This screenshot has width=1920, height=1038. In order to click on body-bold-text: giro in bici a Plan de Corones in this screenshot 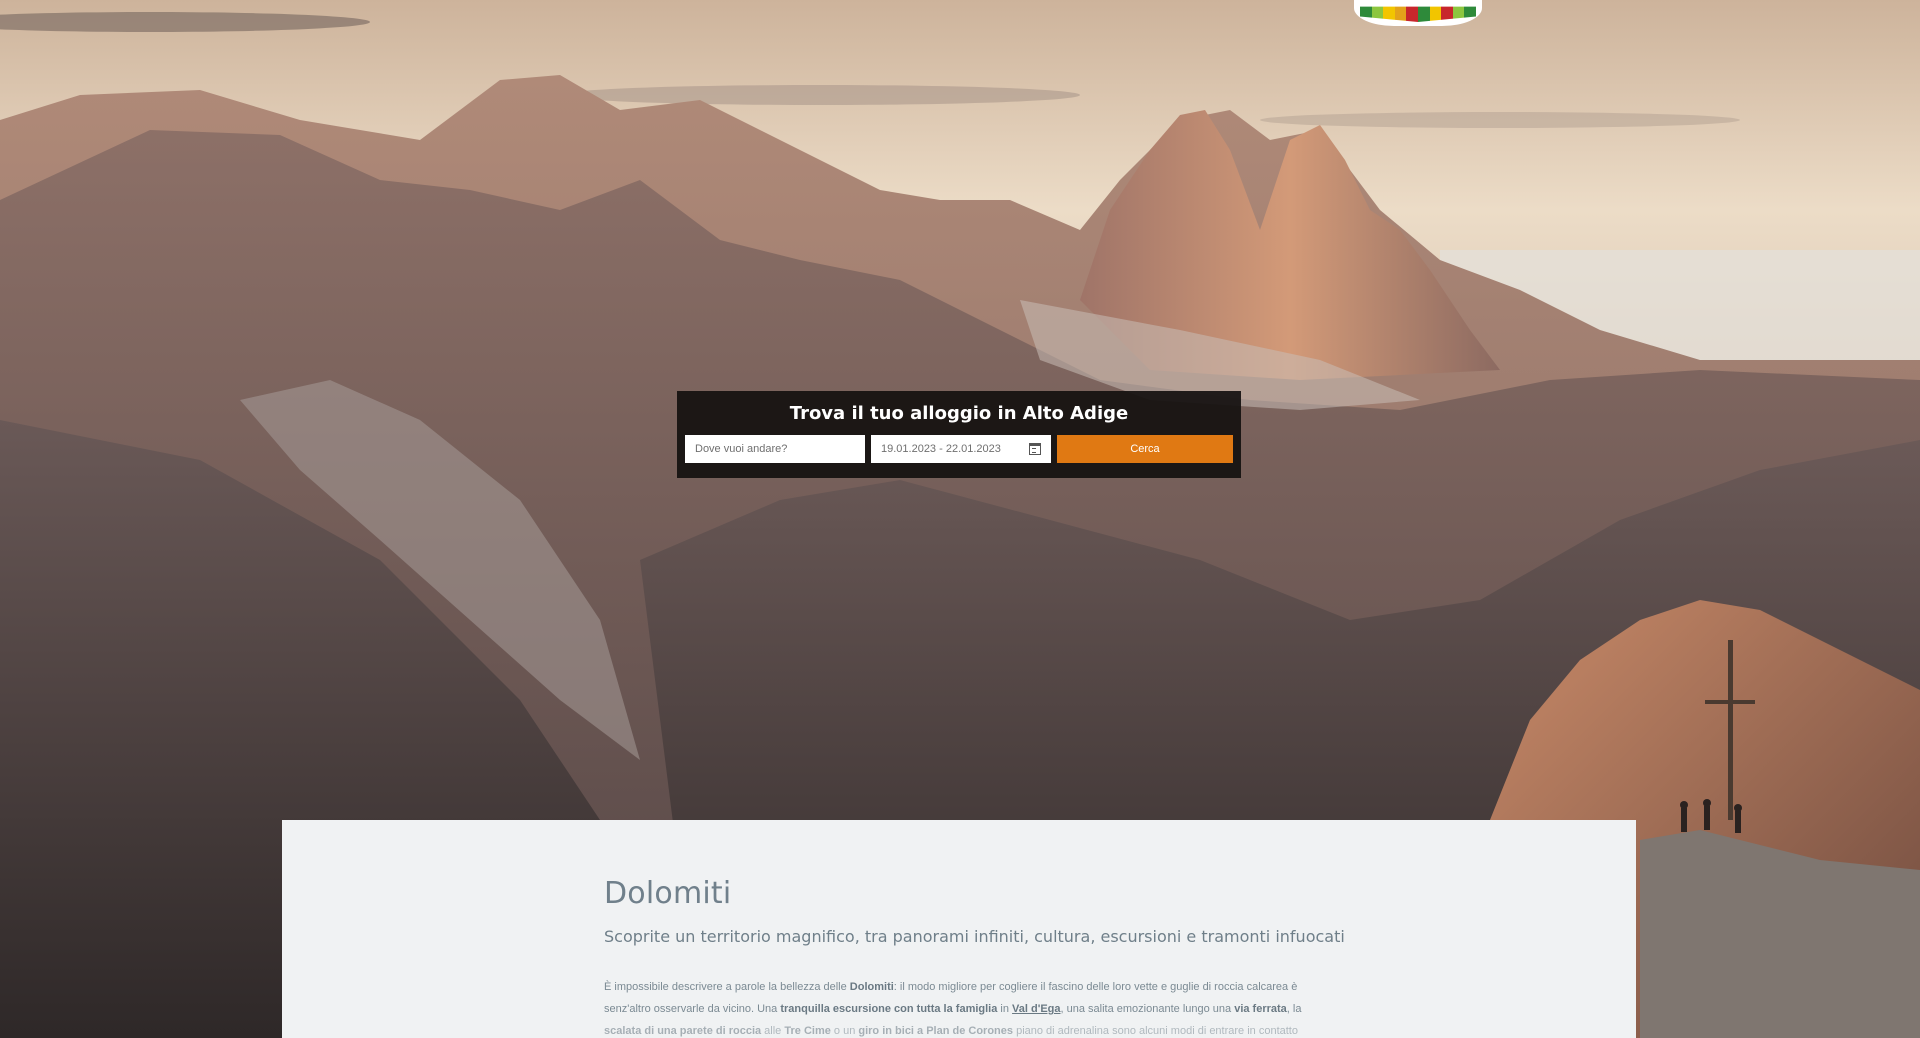, I will do `click(936, 1031)`.